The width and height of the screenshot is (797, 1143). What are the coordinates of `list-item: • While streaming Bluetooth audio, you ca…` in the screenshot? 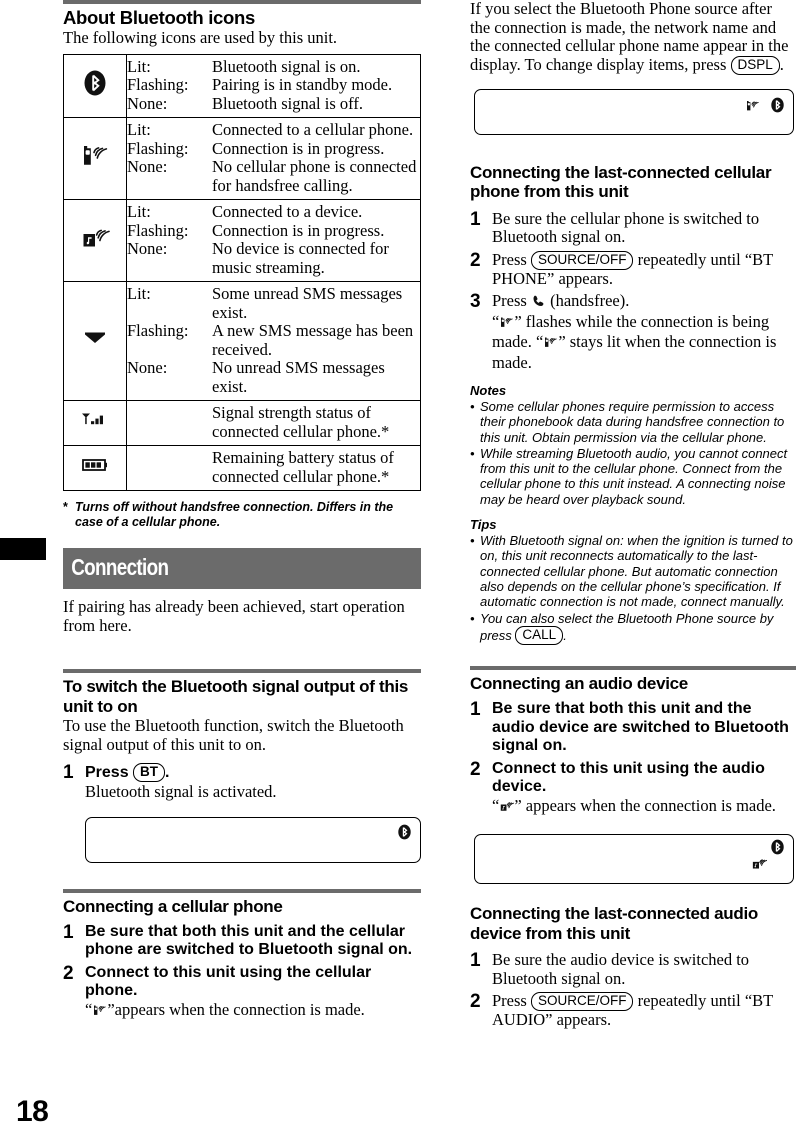 It's located at (633, 476).